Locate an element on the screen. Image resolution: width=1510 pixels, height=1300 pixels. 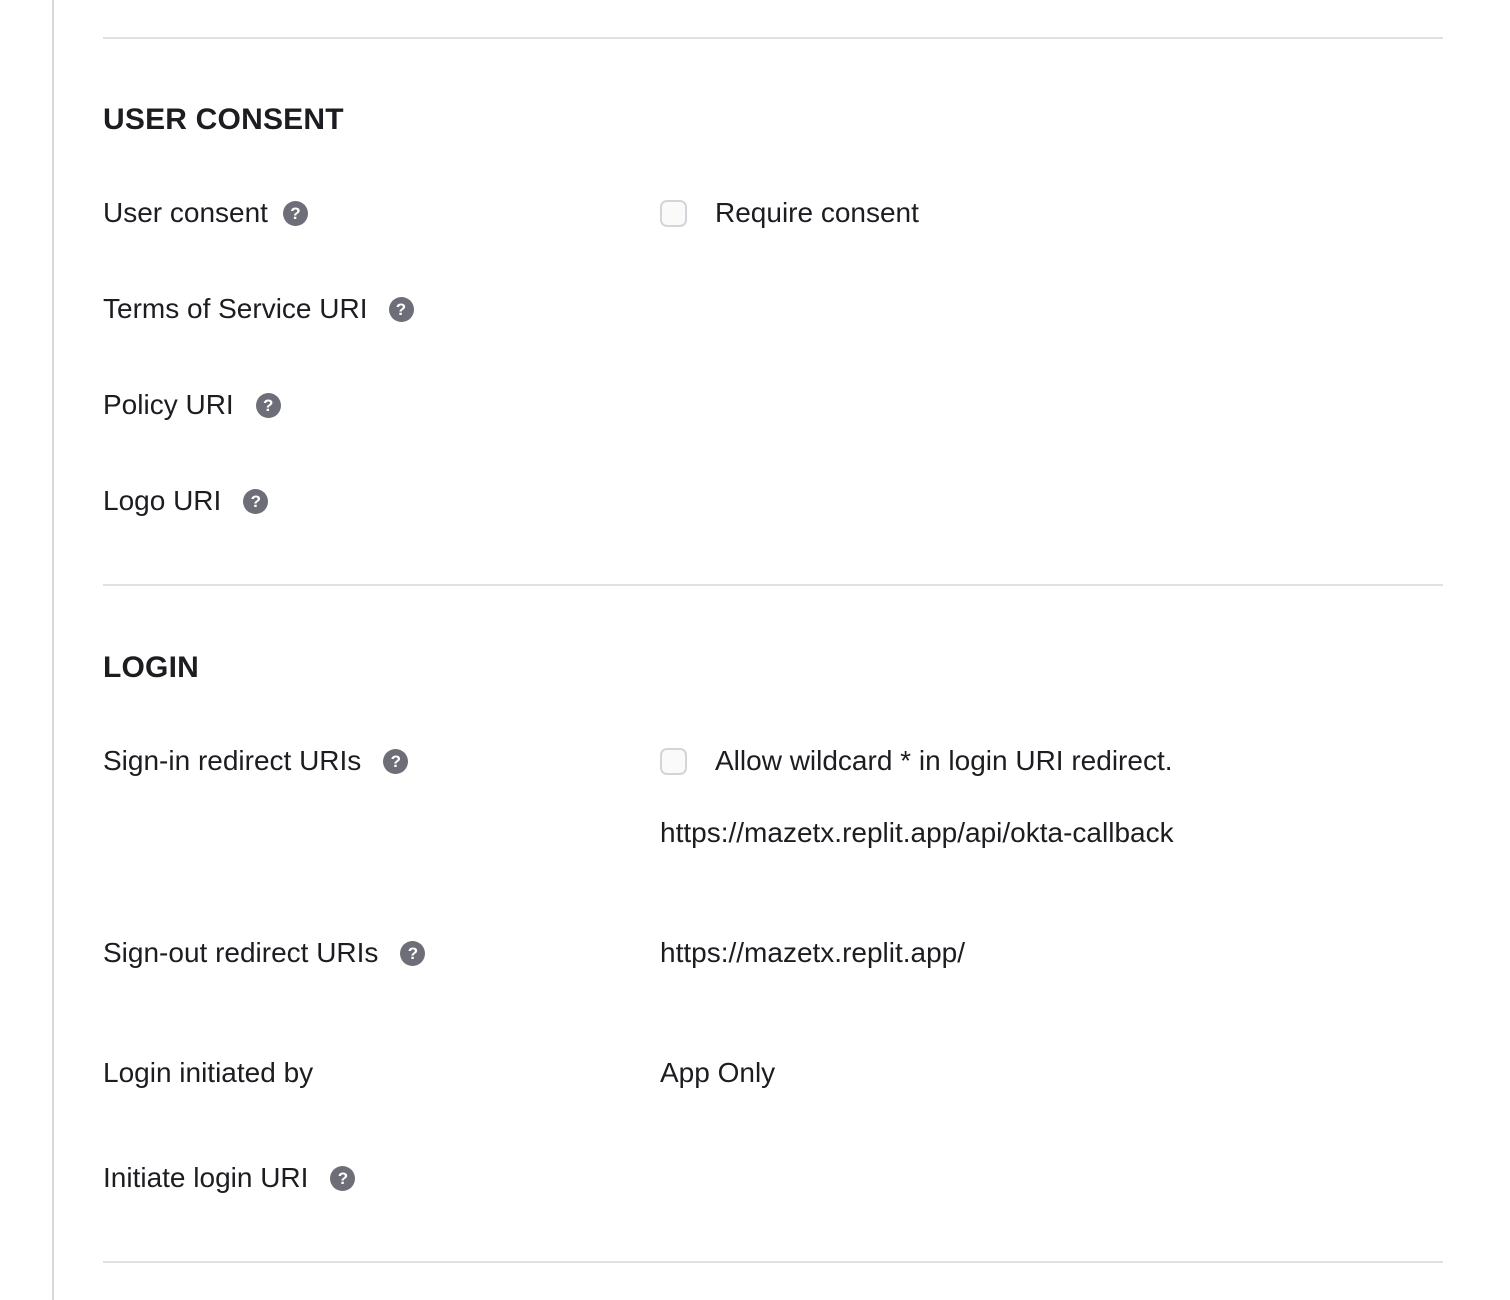
policy-uri-label-group: Policy URI ? is located at coordinates (192, 405).